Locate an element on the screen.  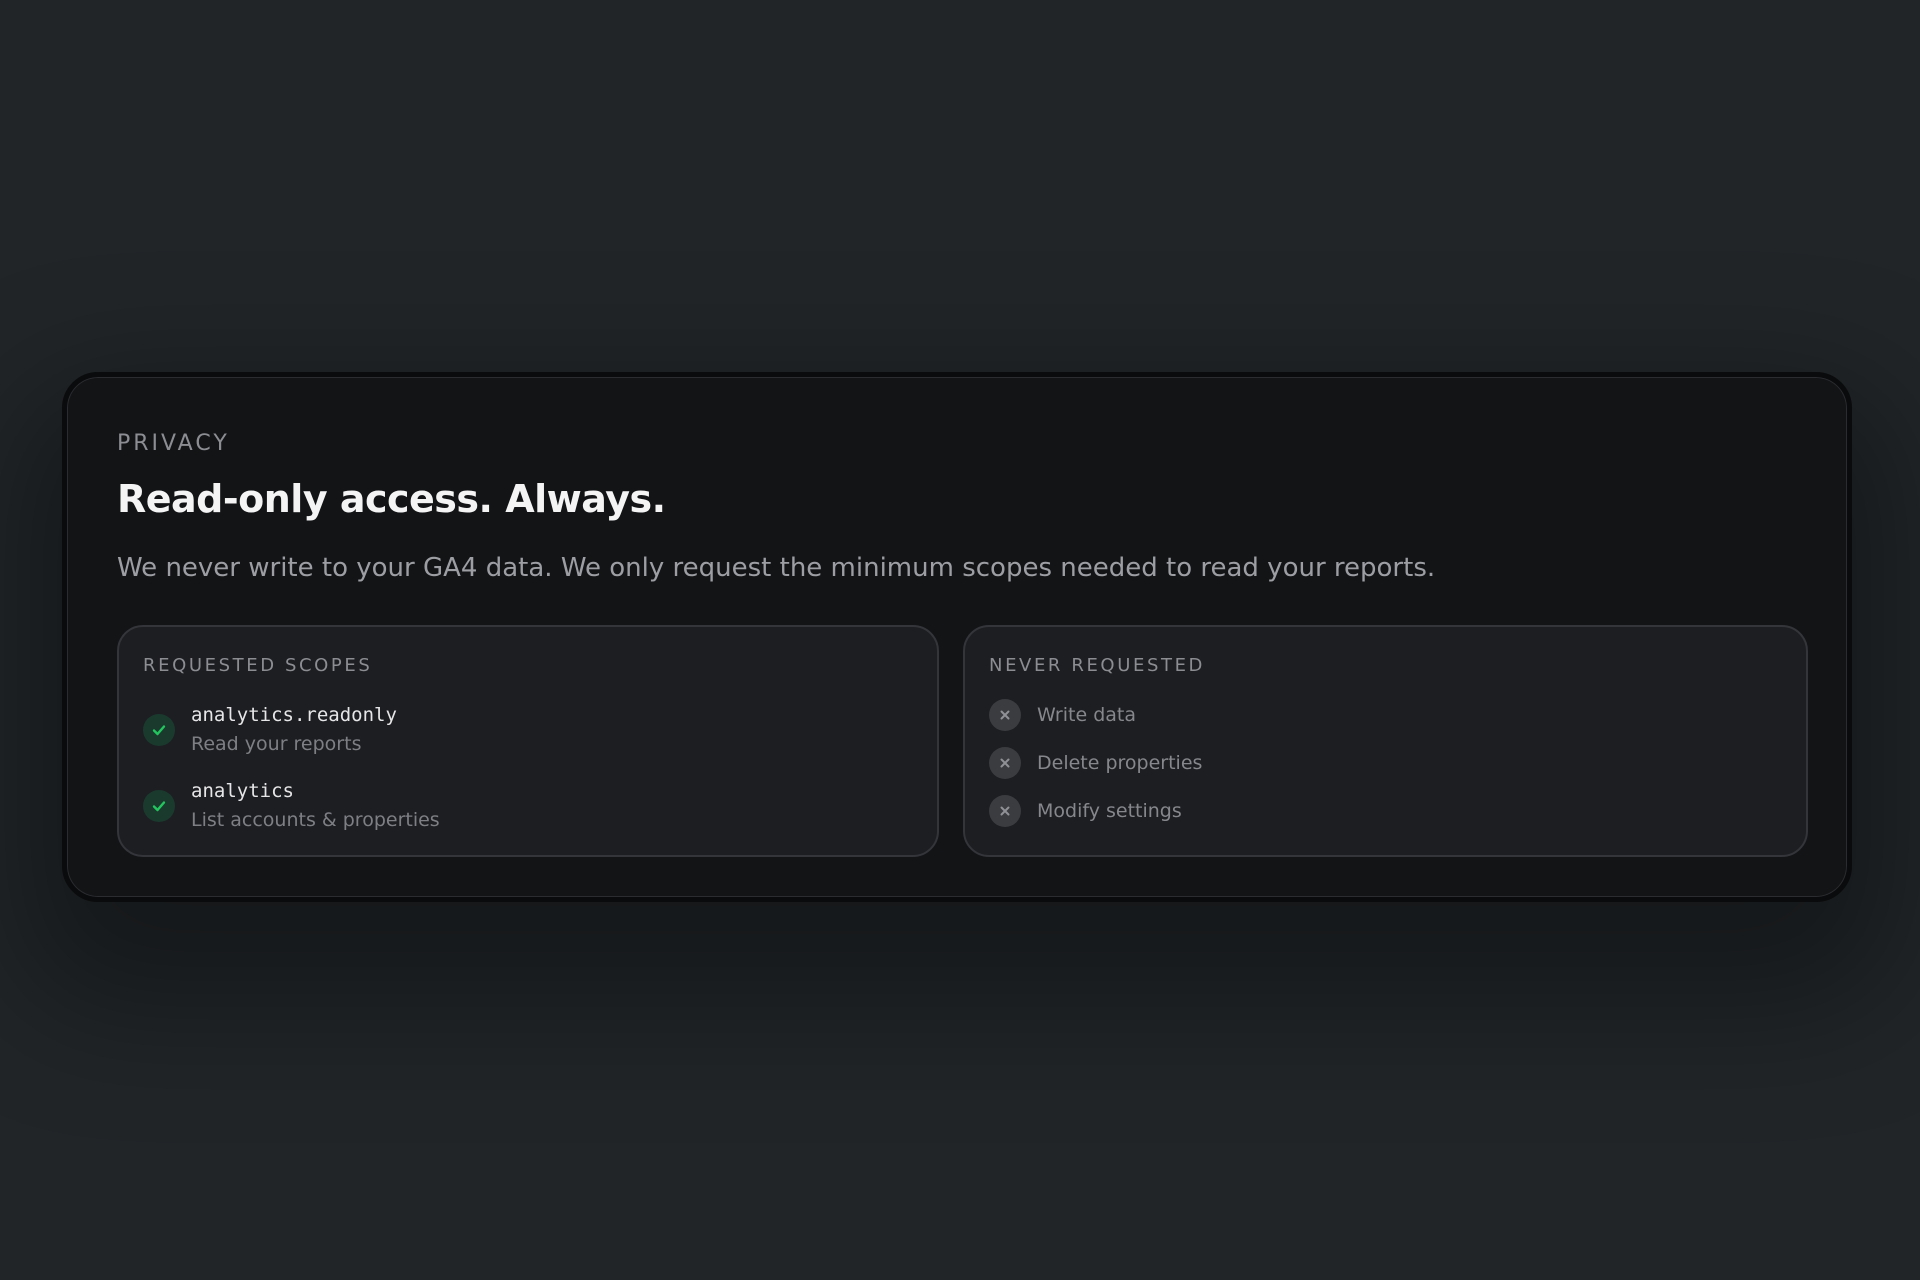
scope-item: analytics.readonly Read your reports is located at coordinates (270, 730).